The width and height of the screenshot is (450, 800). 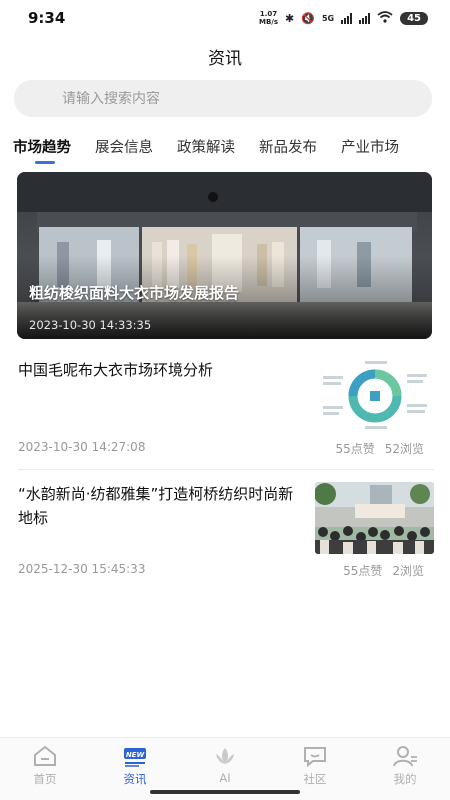 I want to click on home-indicator, so click(x=225, y=792).